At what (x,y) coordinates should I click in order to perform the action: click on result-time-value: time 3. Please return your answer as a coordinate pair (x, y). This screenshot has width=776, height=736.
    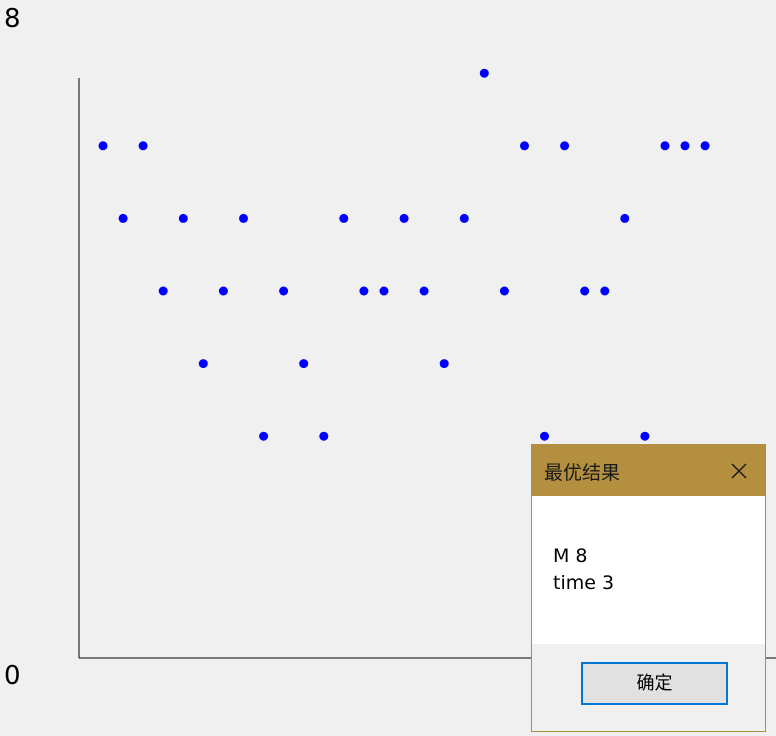
    Looking at the image, I should click on (584, 583).